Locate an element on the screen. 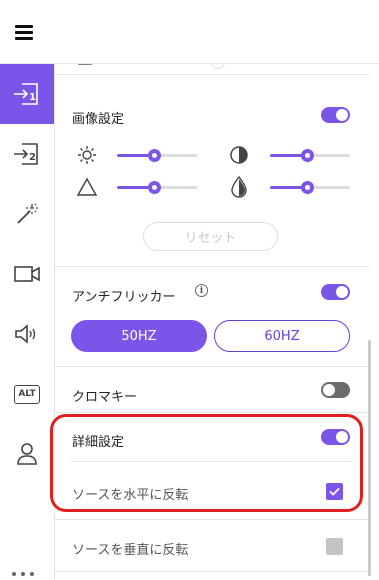  sidebar: 1 2 ALT is located at coordinates (27, 322).